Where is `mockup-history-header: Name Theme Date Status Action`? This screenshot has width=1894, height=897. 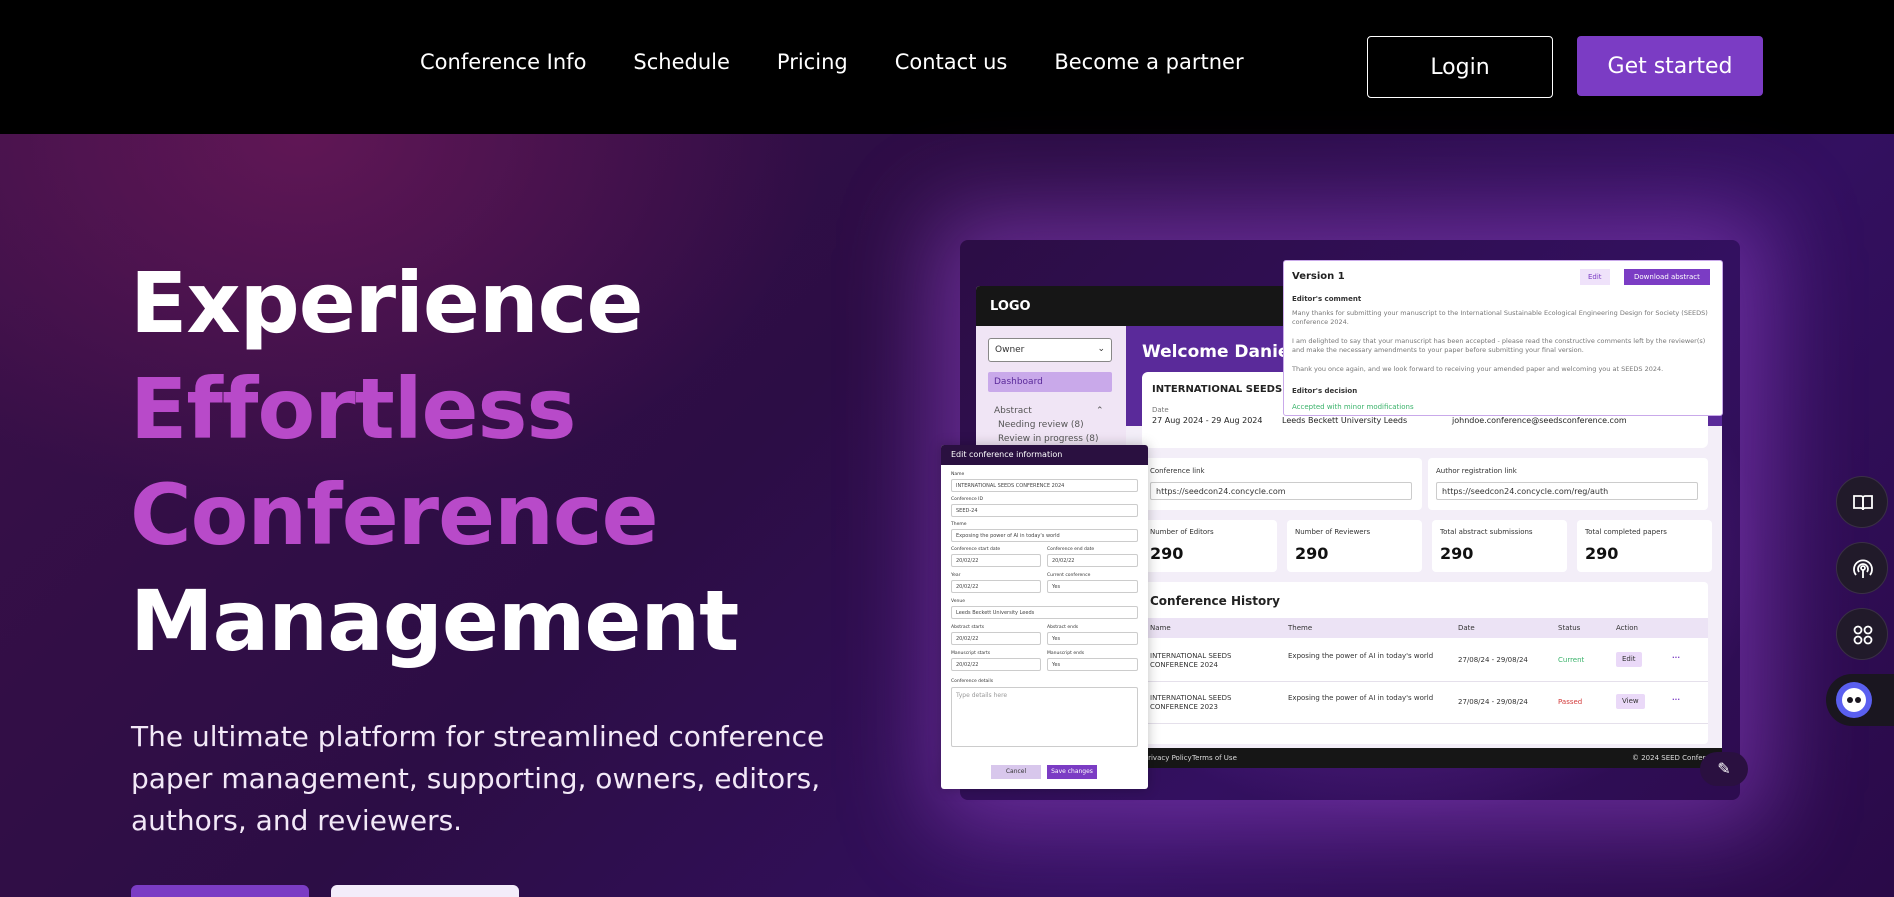 mockup-history-header: Name Theme Date Status Action is located at coordinates (1425, 628).